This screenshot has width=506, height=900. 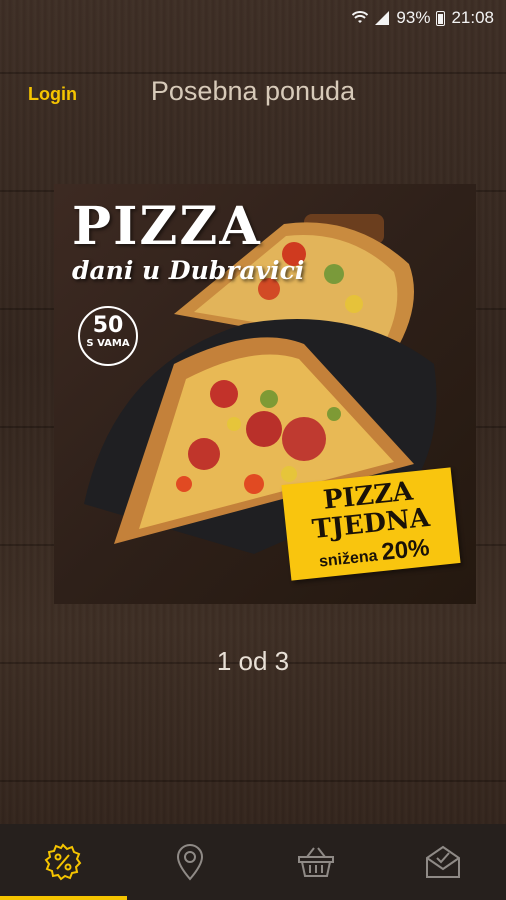 What do you see at coordinates (253, 18) in the screenshot?
I see `status-bar: 93% 21:08` at bounding box center [253, 18].